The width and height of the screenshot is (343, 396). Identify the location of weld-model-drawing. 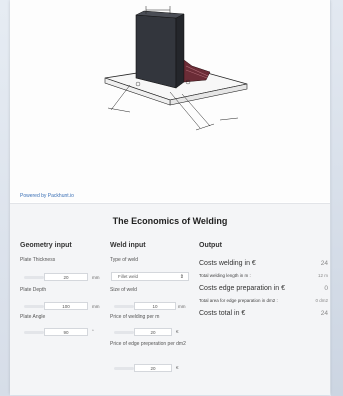
(176, 68).